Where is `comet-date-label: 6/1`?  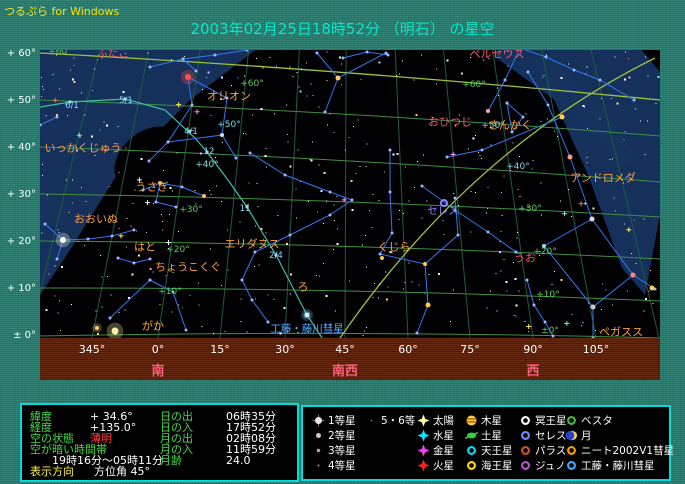
comet-date-label: 6/1 is located at coordinates (72, 106).